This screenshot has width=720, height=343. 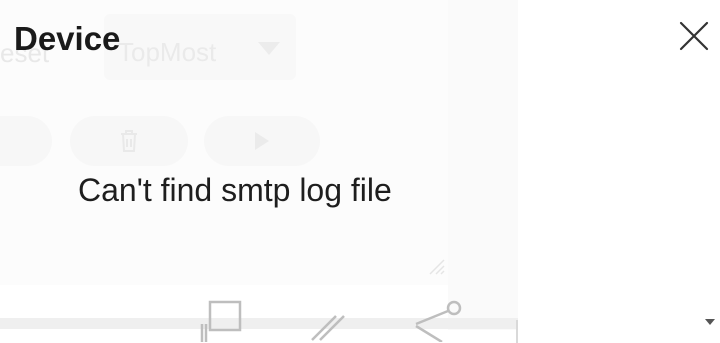 I want to click on background-pill-button, so click(x=26, y=141).